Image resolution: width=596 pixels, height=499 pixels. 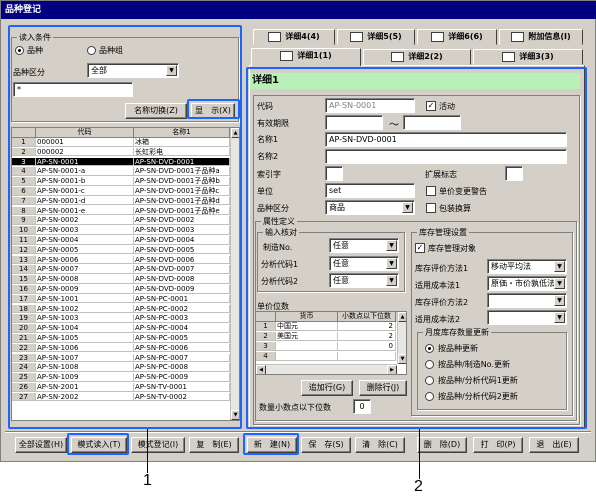 I want to click on callout-frame-show, so click(x=213, y=109).